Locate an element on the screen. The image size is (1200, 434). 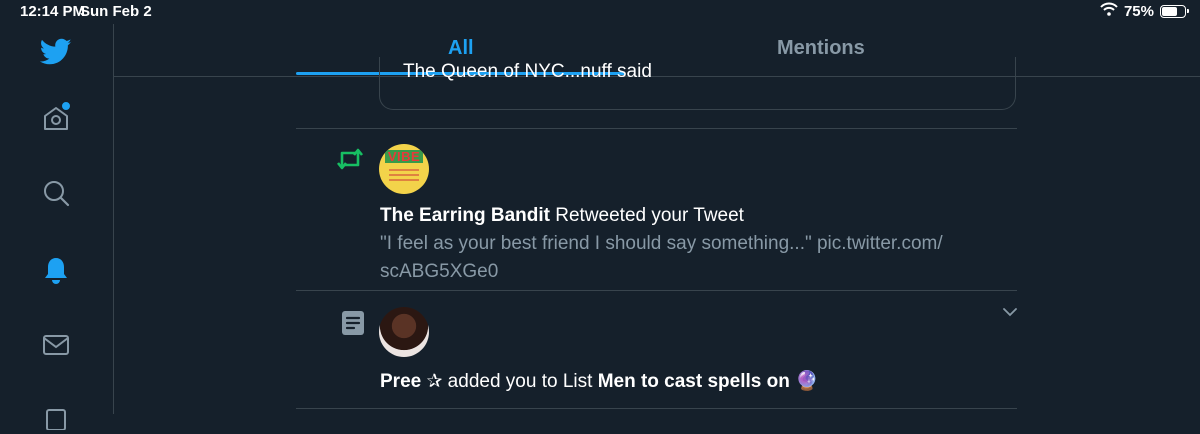
sidebar-nav is located at coordinates (57, 227).